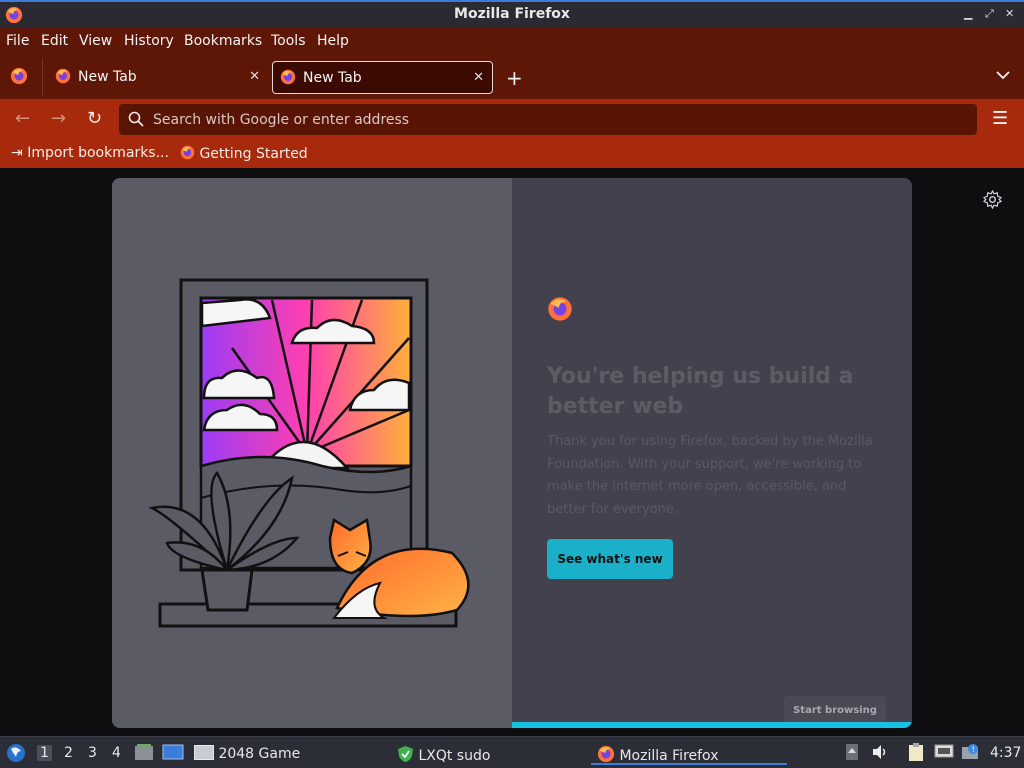 Image resolution: width=1024 pixels, height=768 pixels. Describe the element at coordinates (94, 118) in the screenshot. I see `reload-button: ↻` at that location.